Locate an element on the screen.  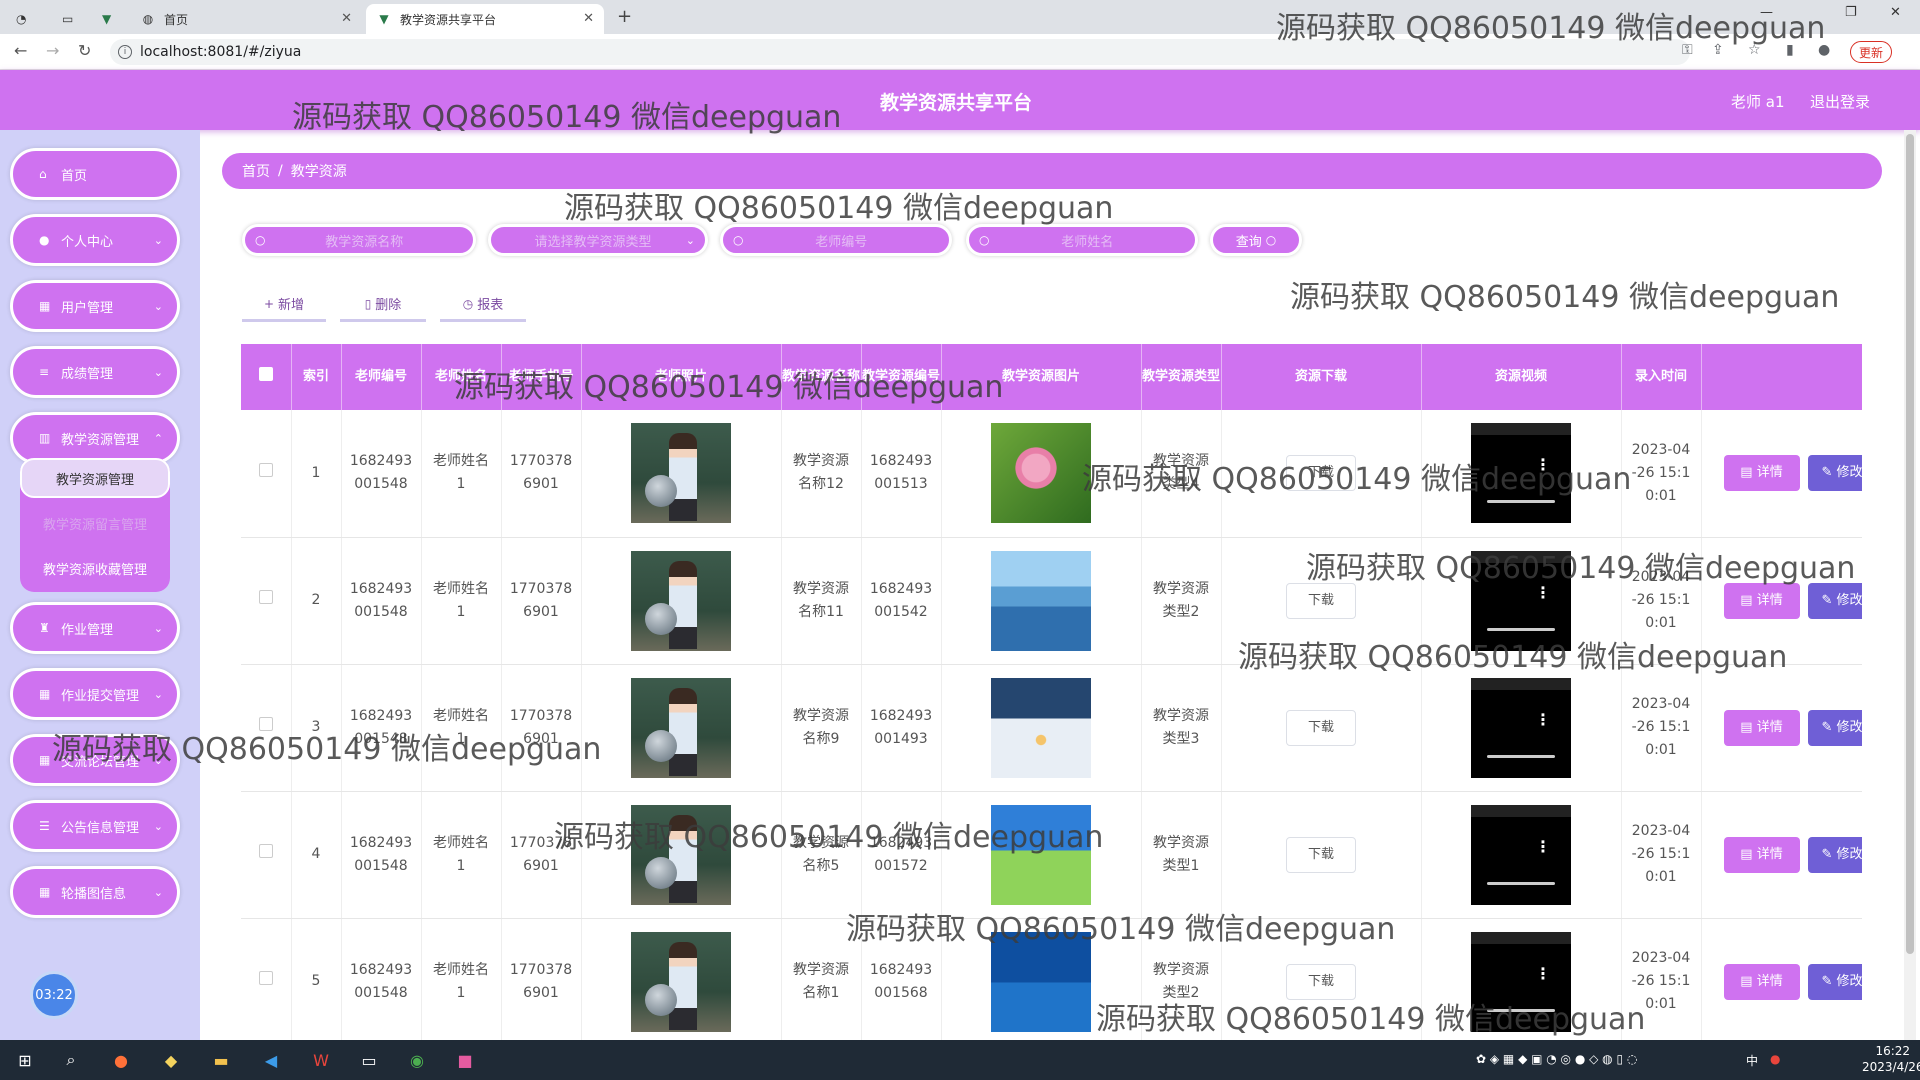
chrome-icon: ◉ is located at coordinates (417, 1060).